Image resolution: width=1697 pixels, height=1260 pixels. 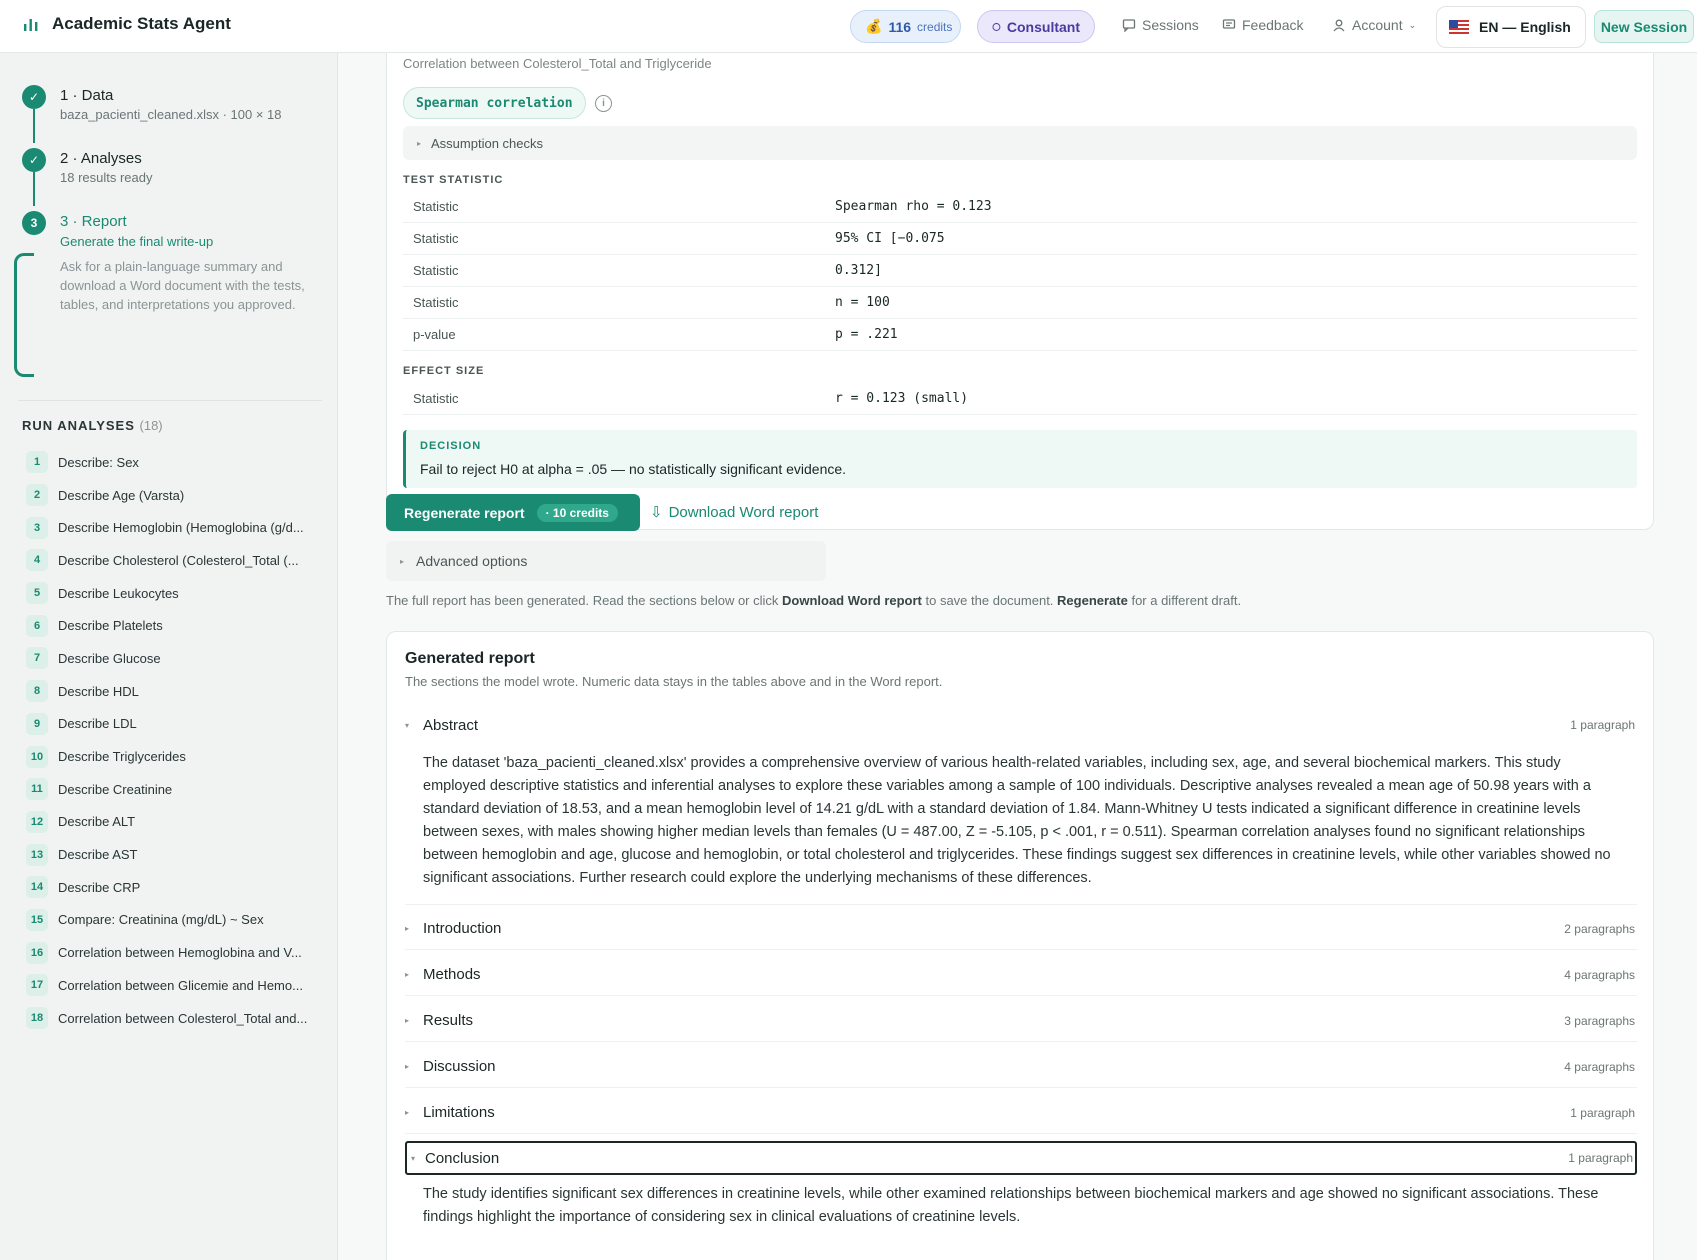 I want to click on stat-row: Statistic 0.312], so click(x=1020, y=271).